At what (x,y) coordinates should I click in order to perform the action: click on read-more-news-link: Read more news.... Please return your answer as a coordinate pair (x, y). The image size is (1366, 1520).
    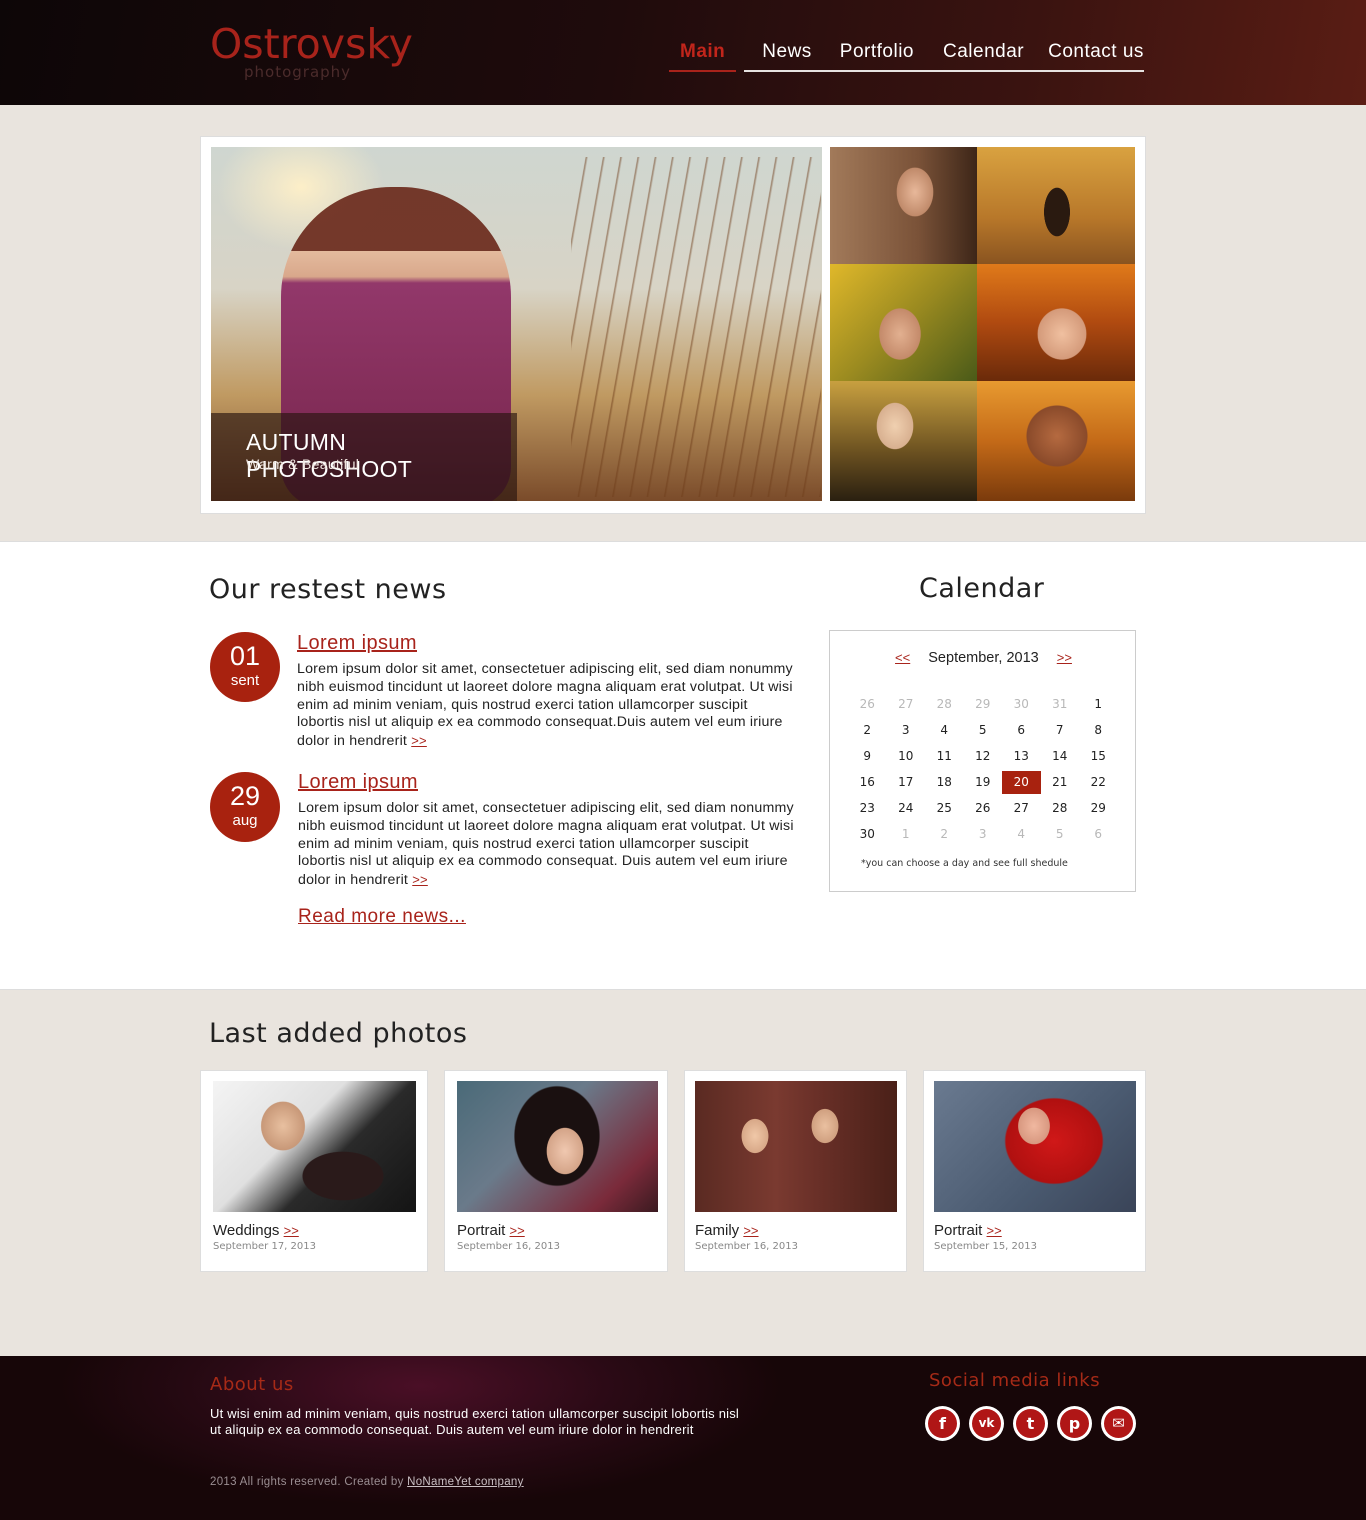
    Looking at the image, I should click on (382, 917).